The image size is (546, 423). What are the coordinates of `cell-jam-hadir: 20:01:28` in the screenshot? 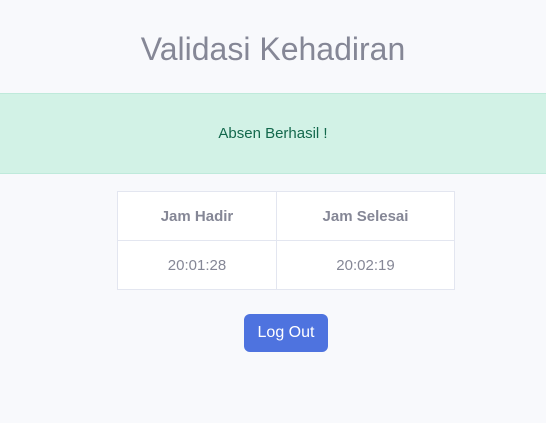 It's located at (197, 265).